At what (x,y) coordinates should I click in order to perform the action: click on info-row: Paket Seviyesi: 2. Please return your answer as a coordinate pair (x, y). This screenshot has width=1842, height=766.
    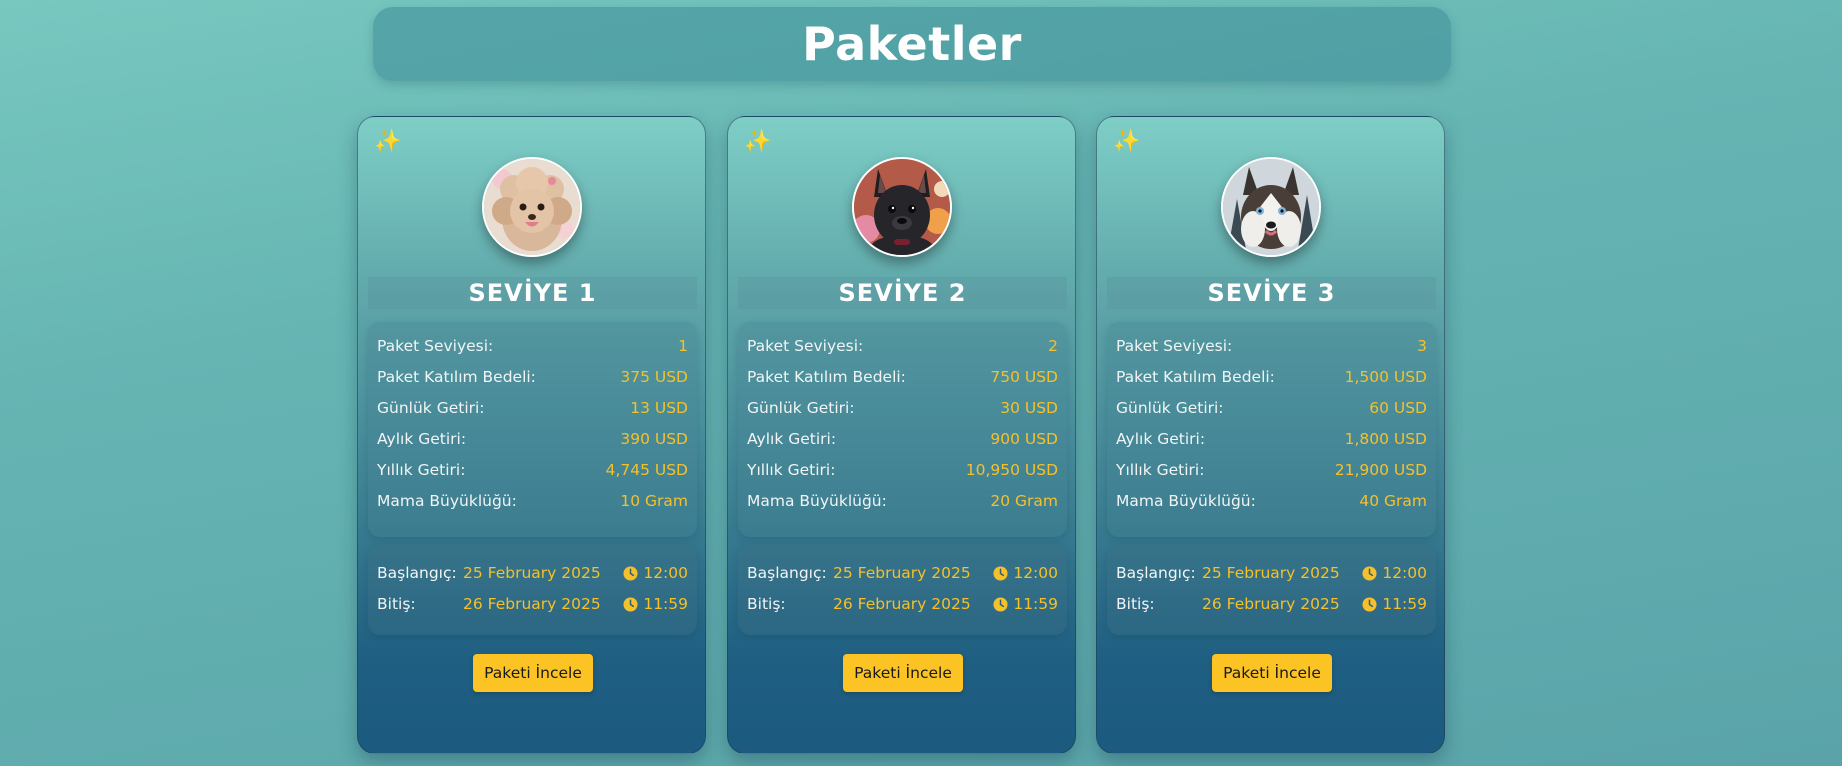
    Looking at the image, I should click on (902, 346).